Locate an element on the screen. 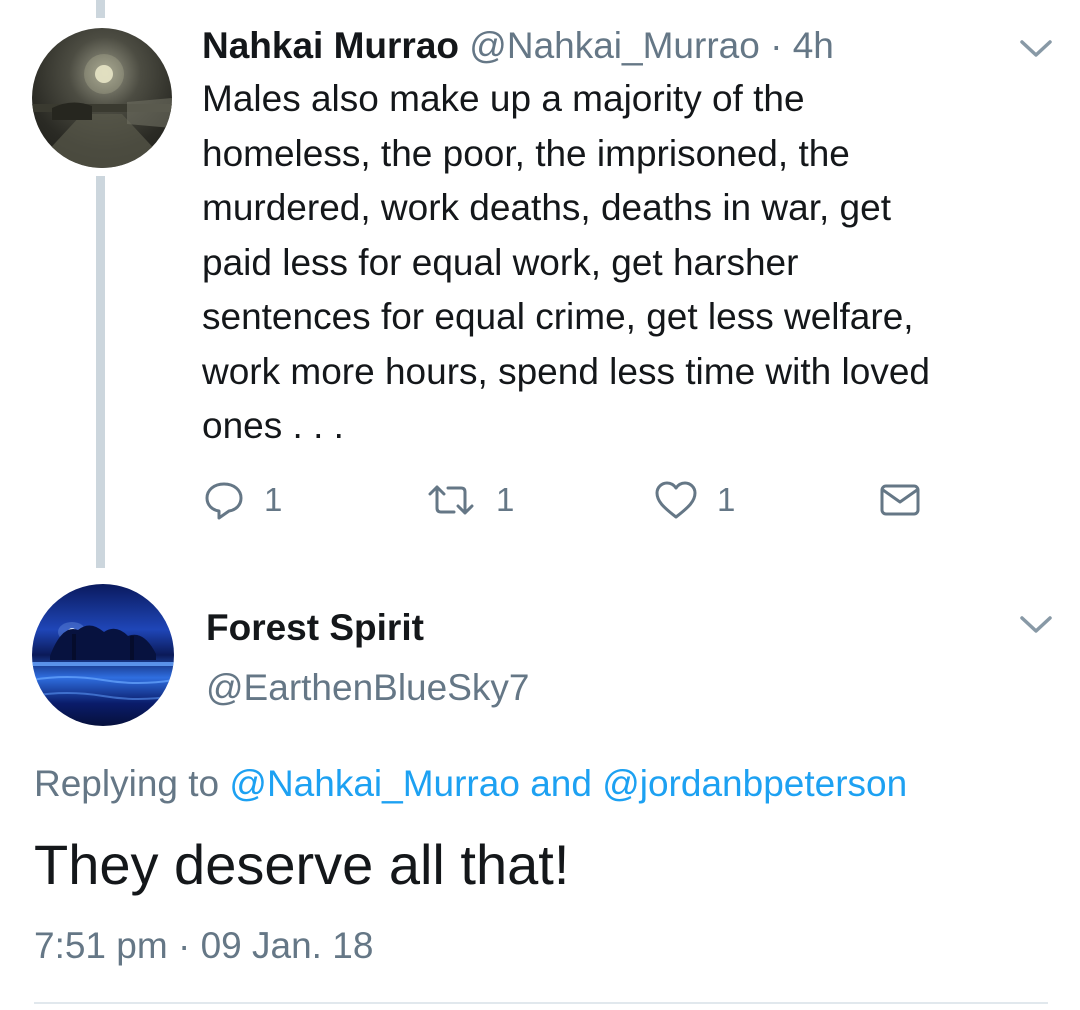  tweet1-time: 4h is located at coordinates (813, 45).